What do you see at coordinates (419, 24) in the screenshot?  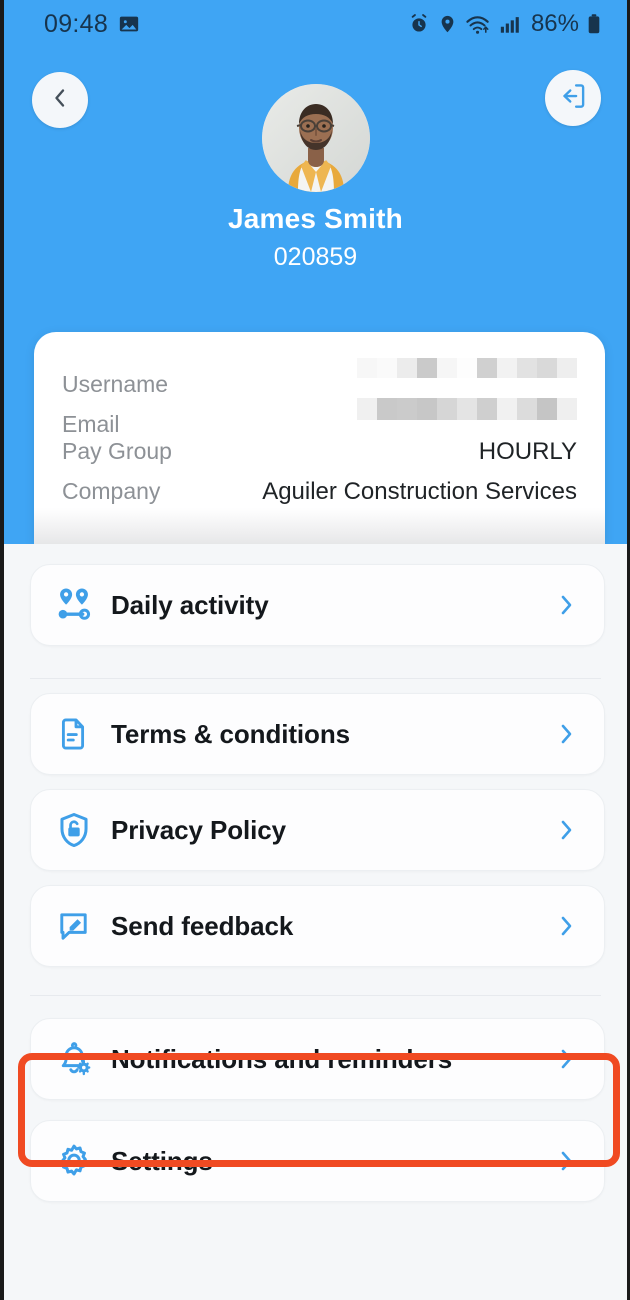 I see `alarm-icon` at bounding box center [419, 24].